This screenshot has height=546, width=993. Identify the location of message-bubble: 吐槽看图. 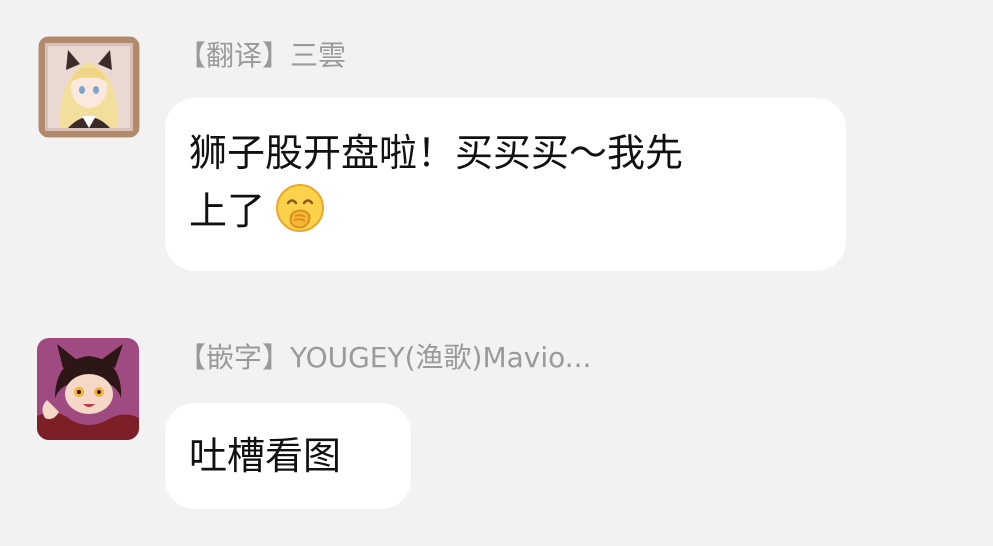
(288, 456).